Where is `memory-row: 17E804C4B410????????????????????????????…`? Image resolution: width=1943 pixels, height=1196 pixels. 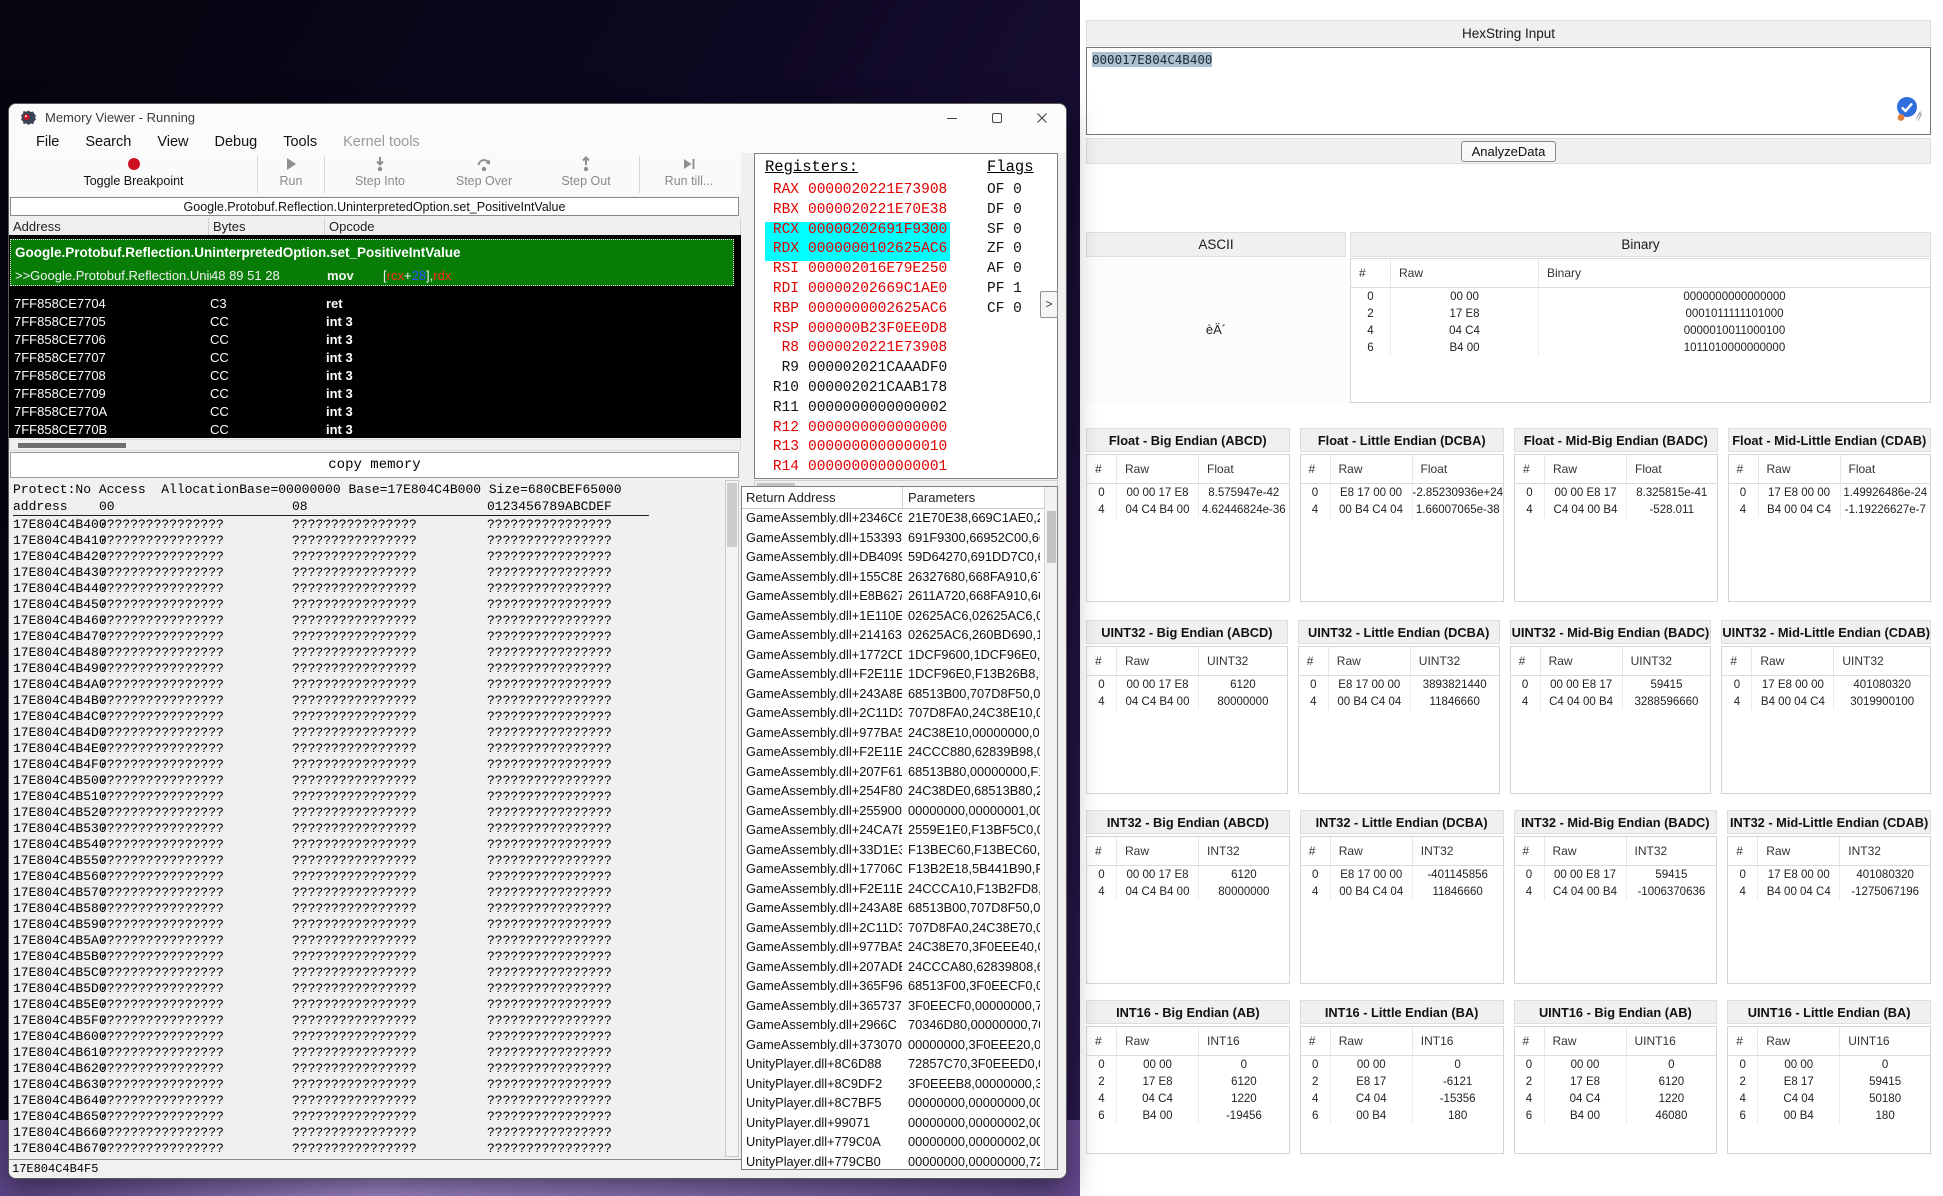
memory-row: 17E804C4B410????????????????????????????… is located at coordinates (367, 541).